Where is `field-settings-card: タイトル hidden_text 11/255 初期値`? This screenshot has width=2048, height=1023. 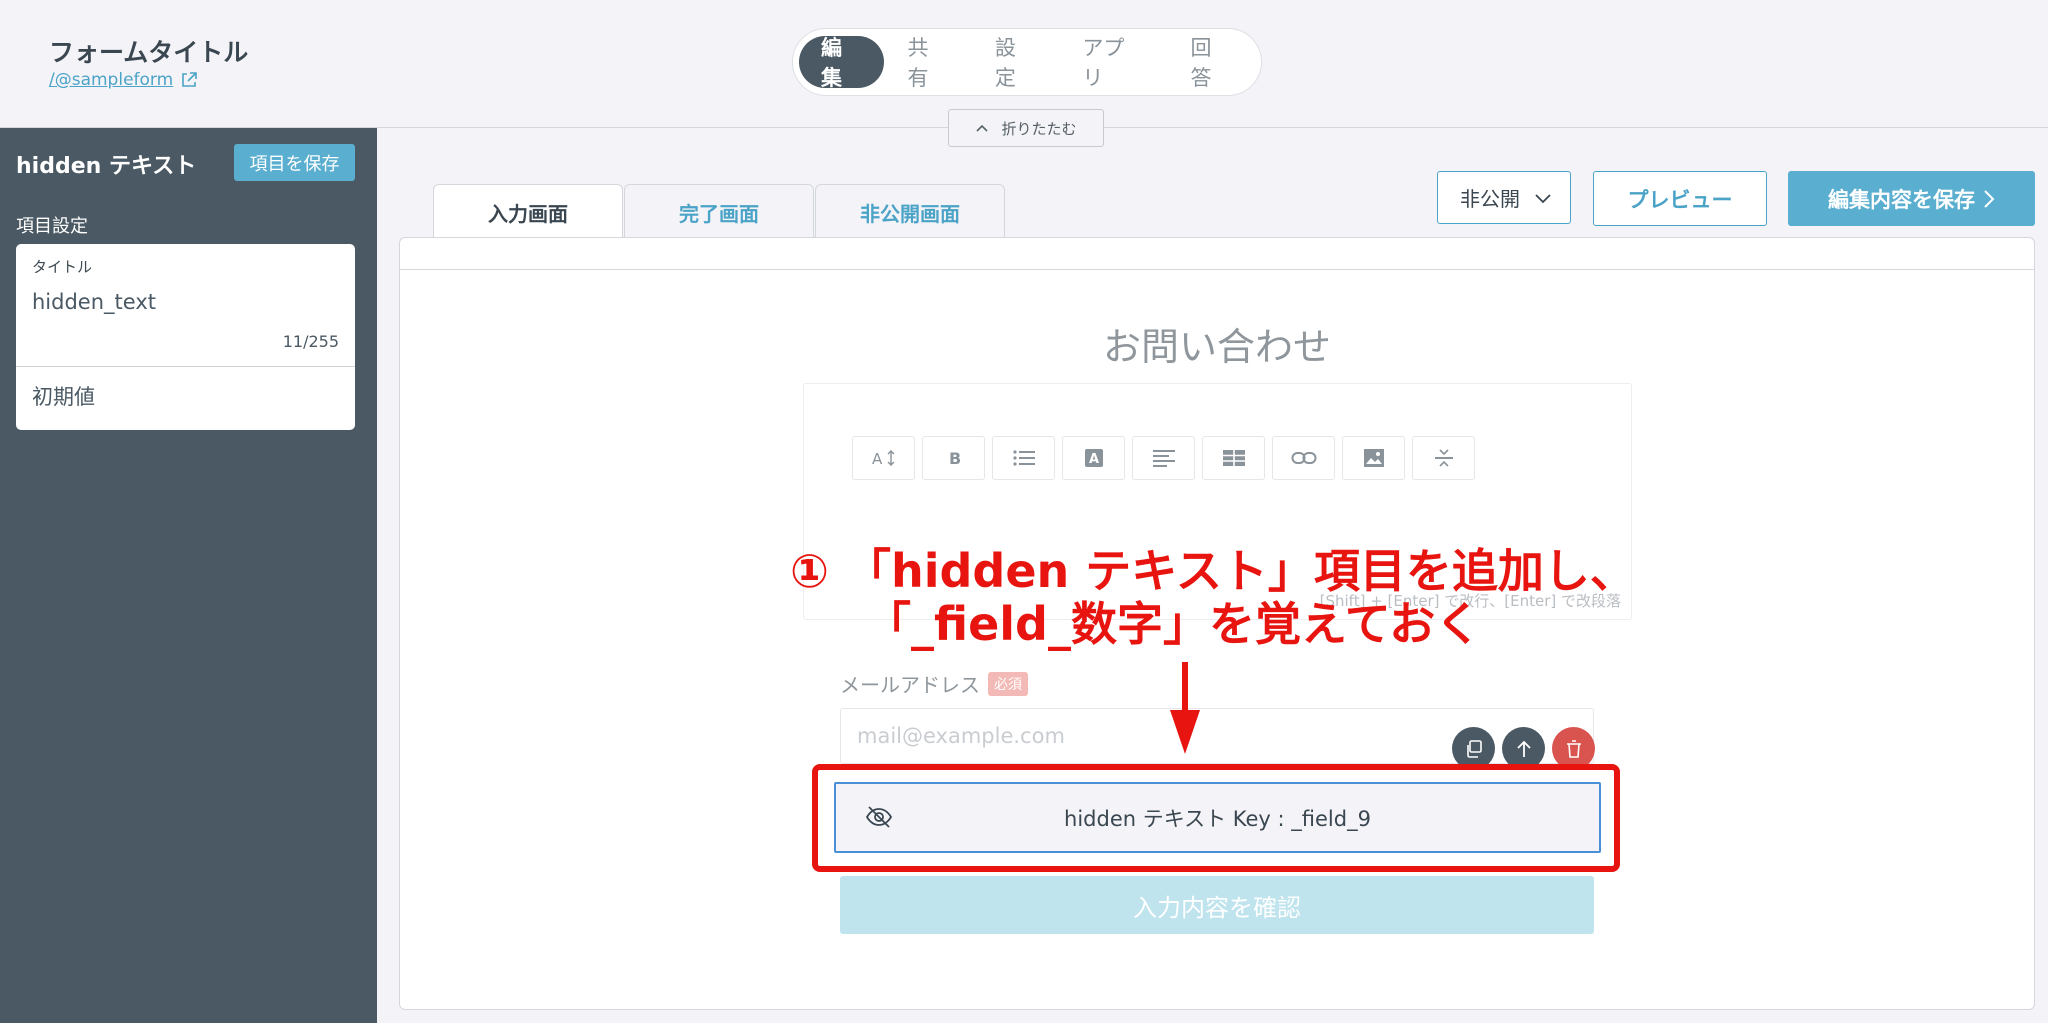 field-settings-card: タイトル hidden_text 11/255 初期値 is located at coordinates (185, 337).